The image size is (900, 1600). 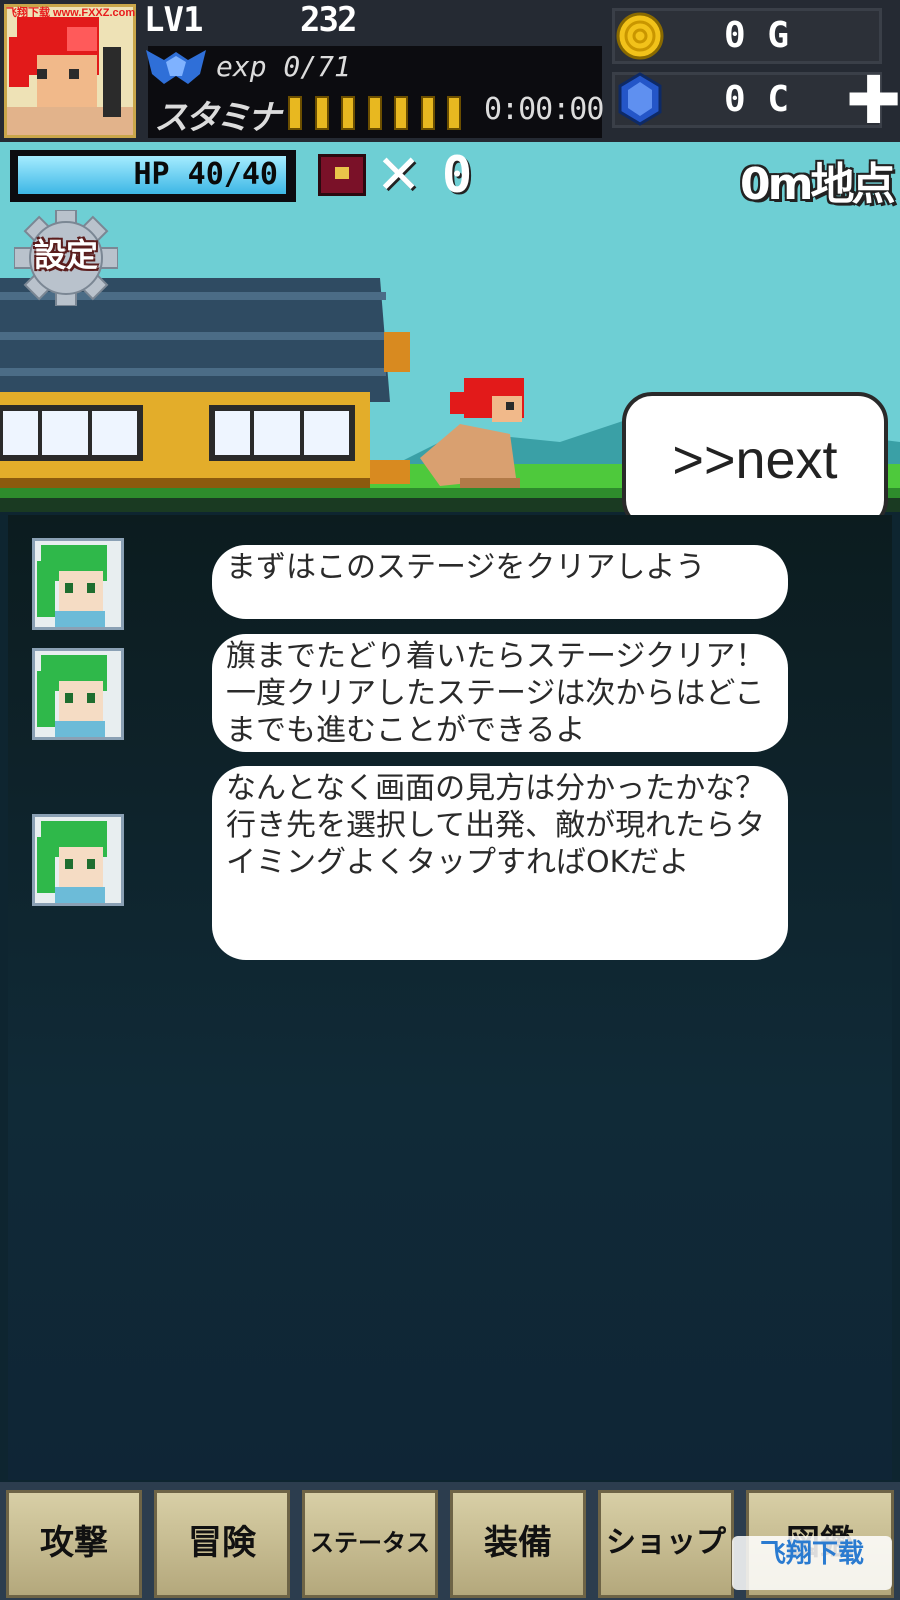 I want to click on crystal-amount: 0 C, so click(x=756, y=99).